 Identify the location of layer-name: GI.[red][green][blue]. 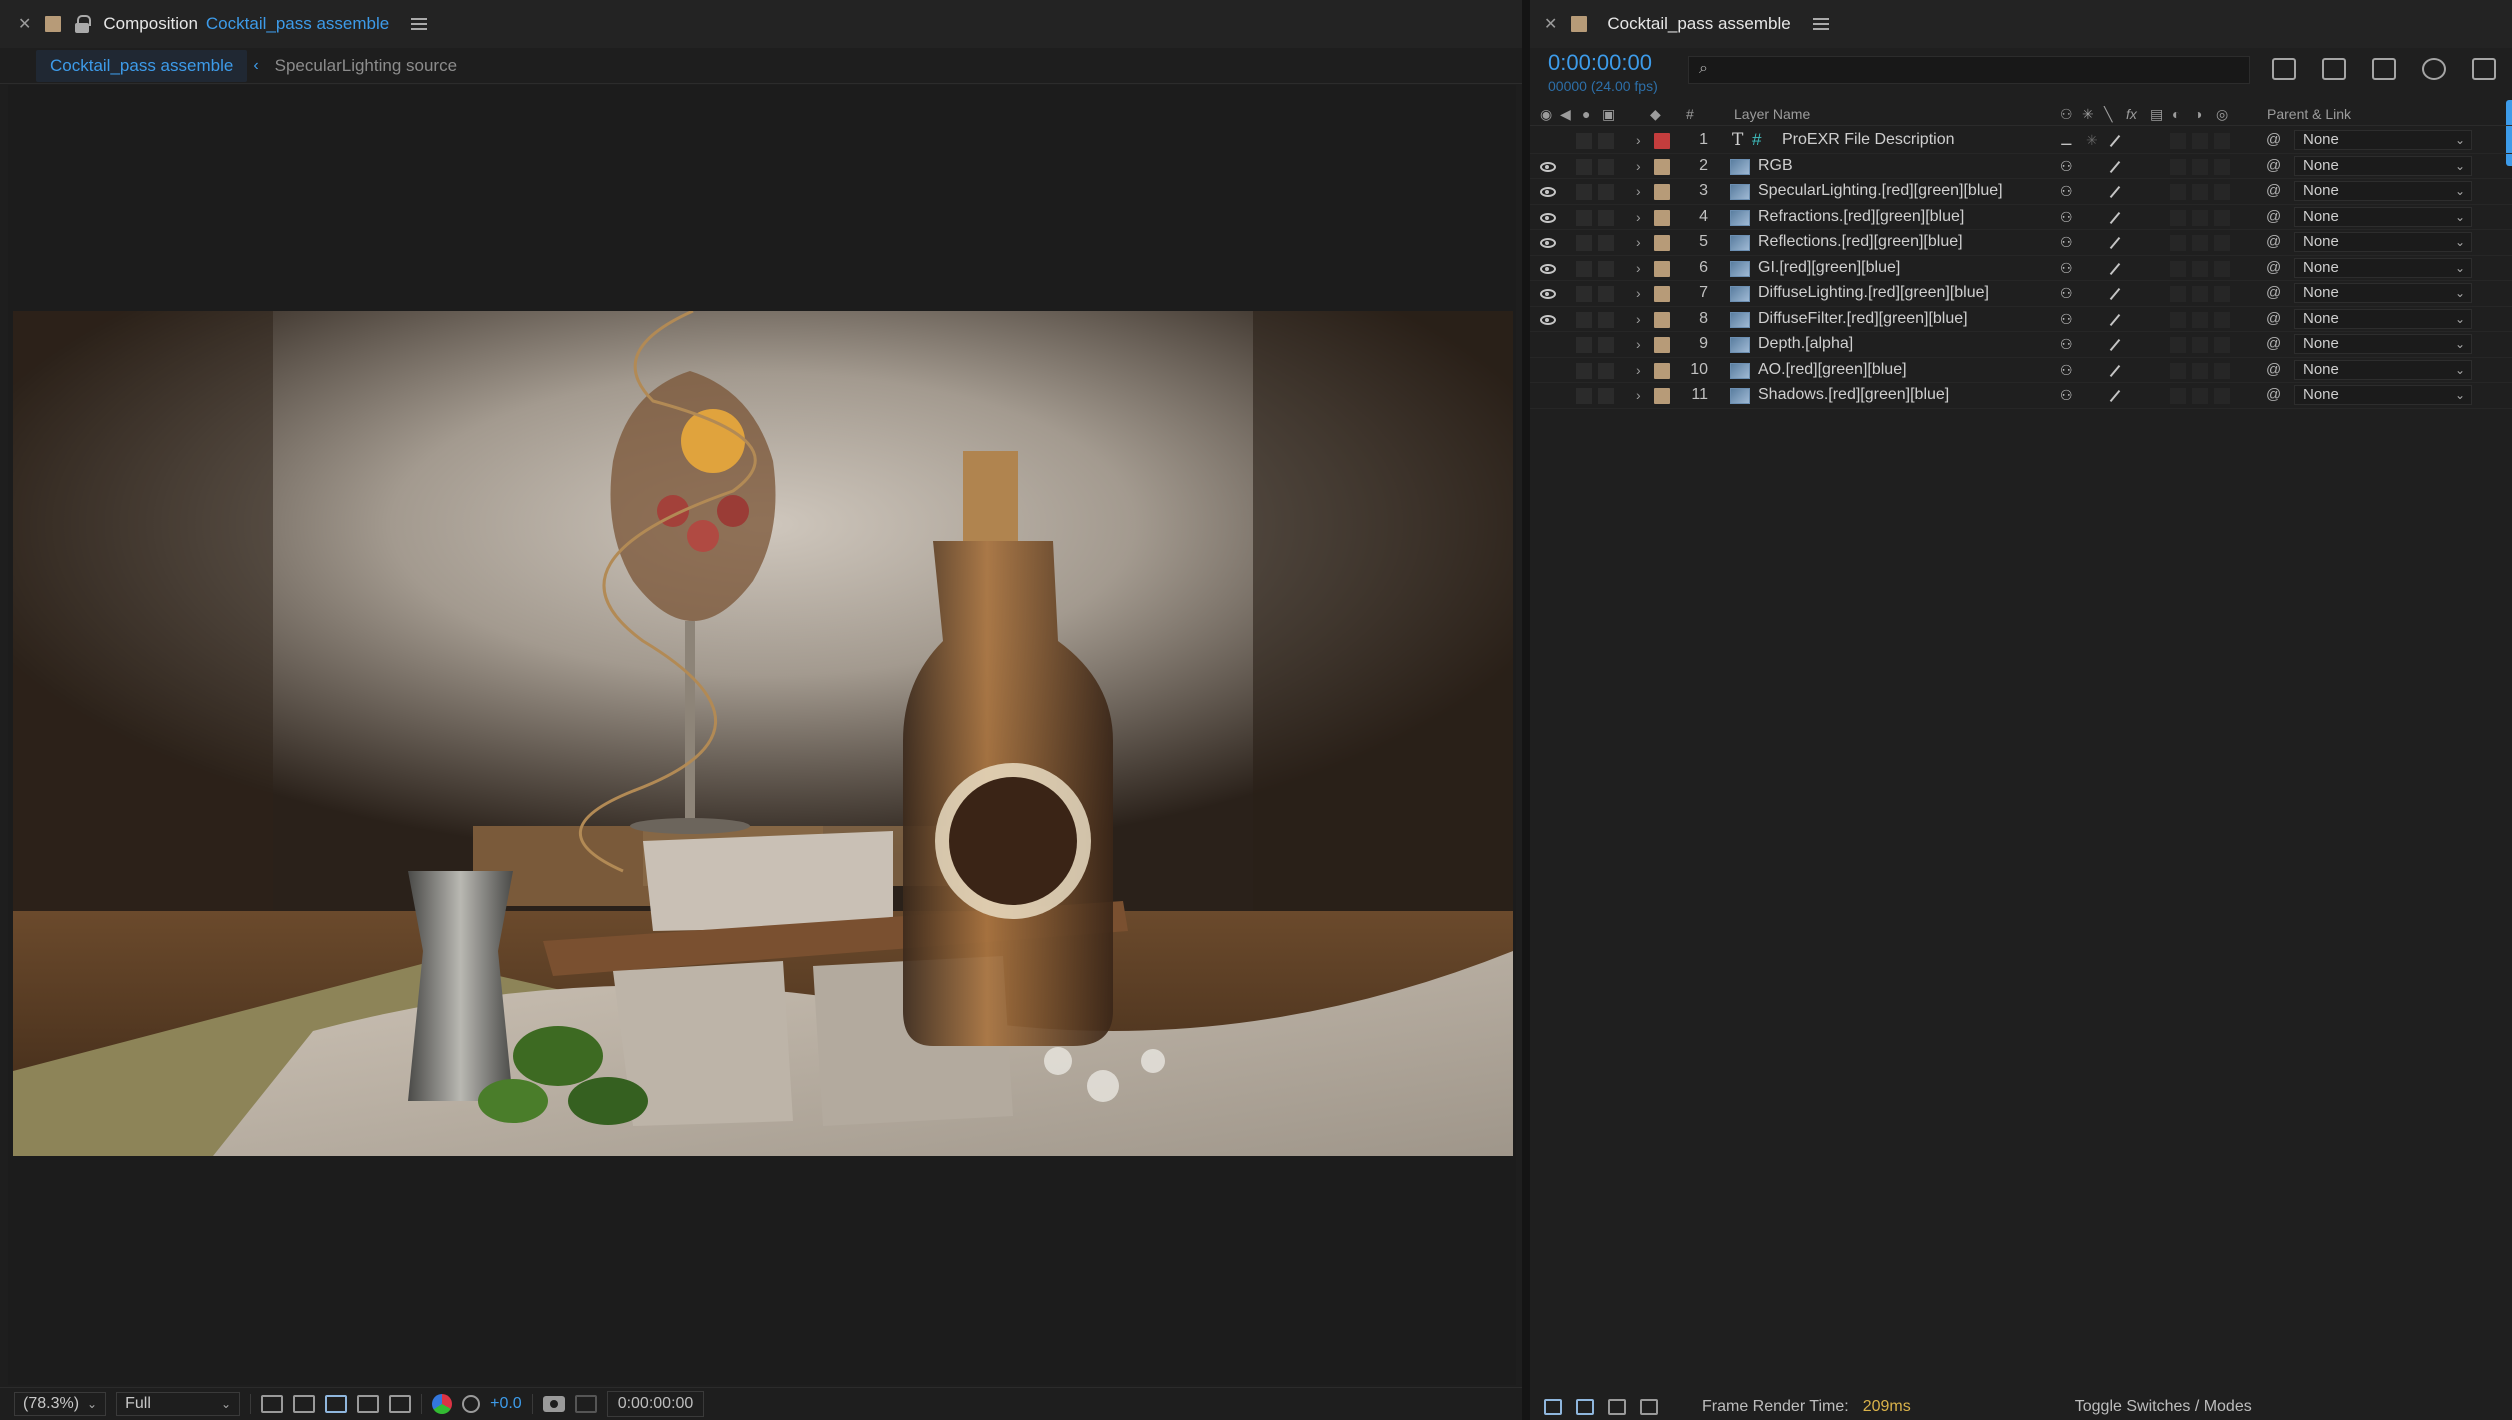
(1829, 268).